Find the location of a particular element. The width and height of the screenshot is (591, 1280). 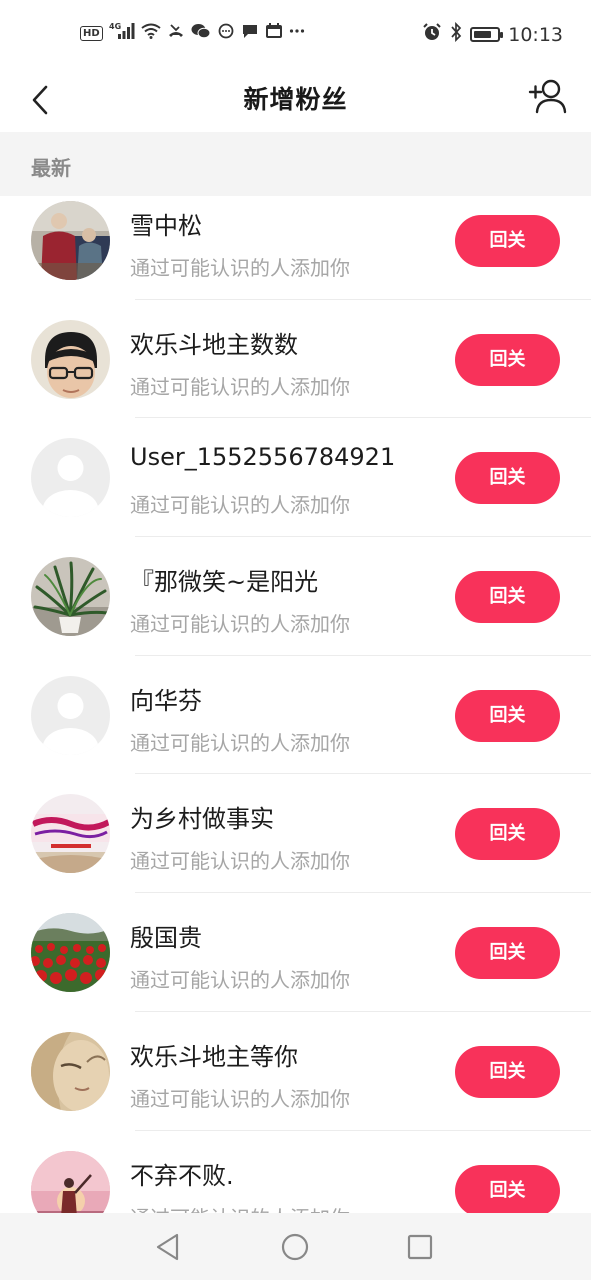

list-item: 为乡村做事实 通过可能认识的人添加你 回关 is located at coordinates (295, 834).